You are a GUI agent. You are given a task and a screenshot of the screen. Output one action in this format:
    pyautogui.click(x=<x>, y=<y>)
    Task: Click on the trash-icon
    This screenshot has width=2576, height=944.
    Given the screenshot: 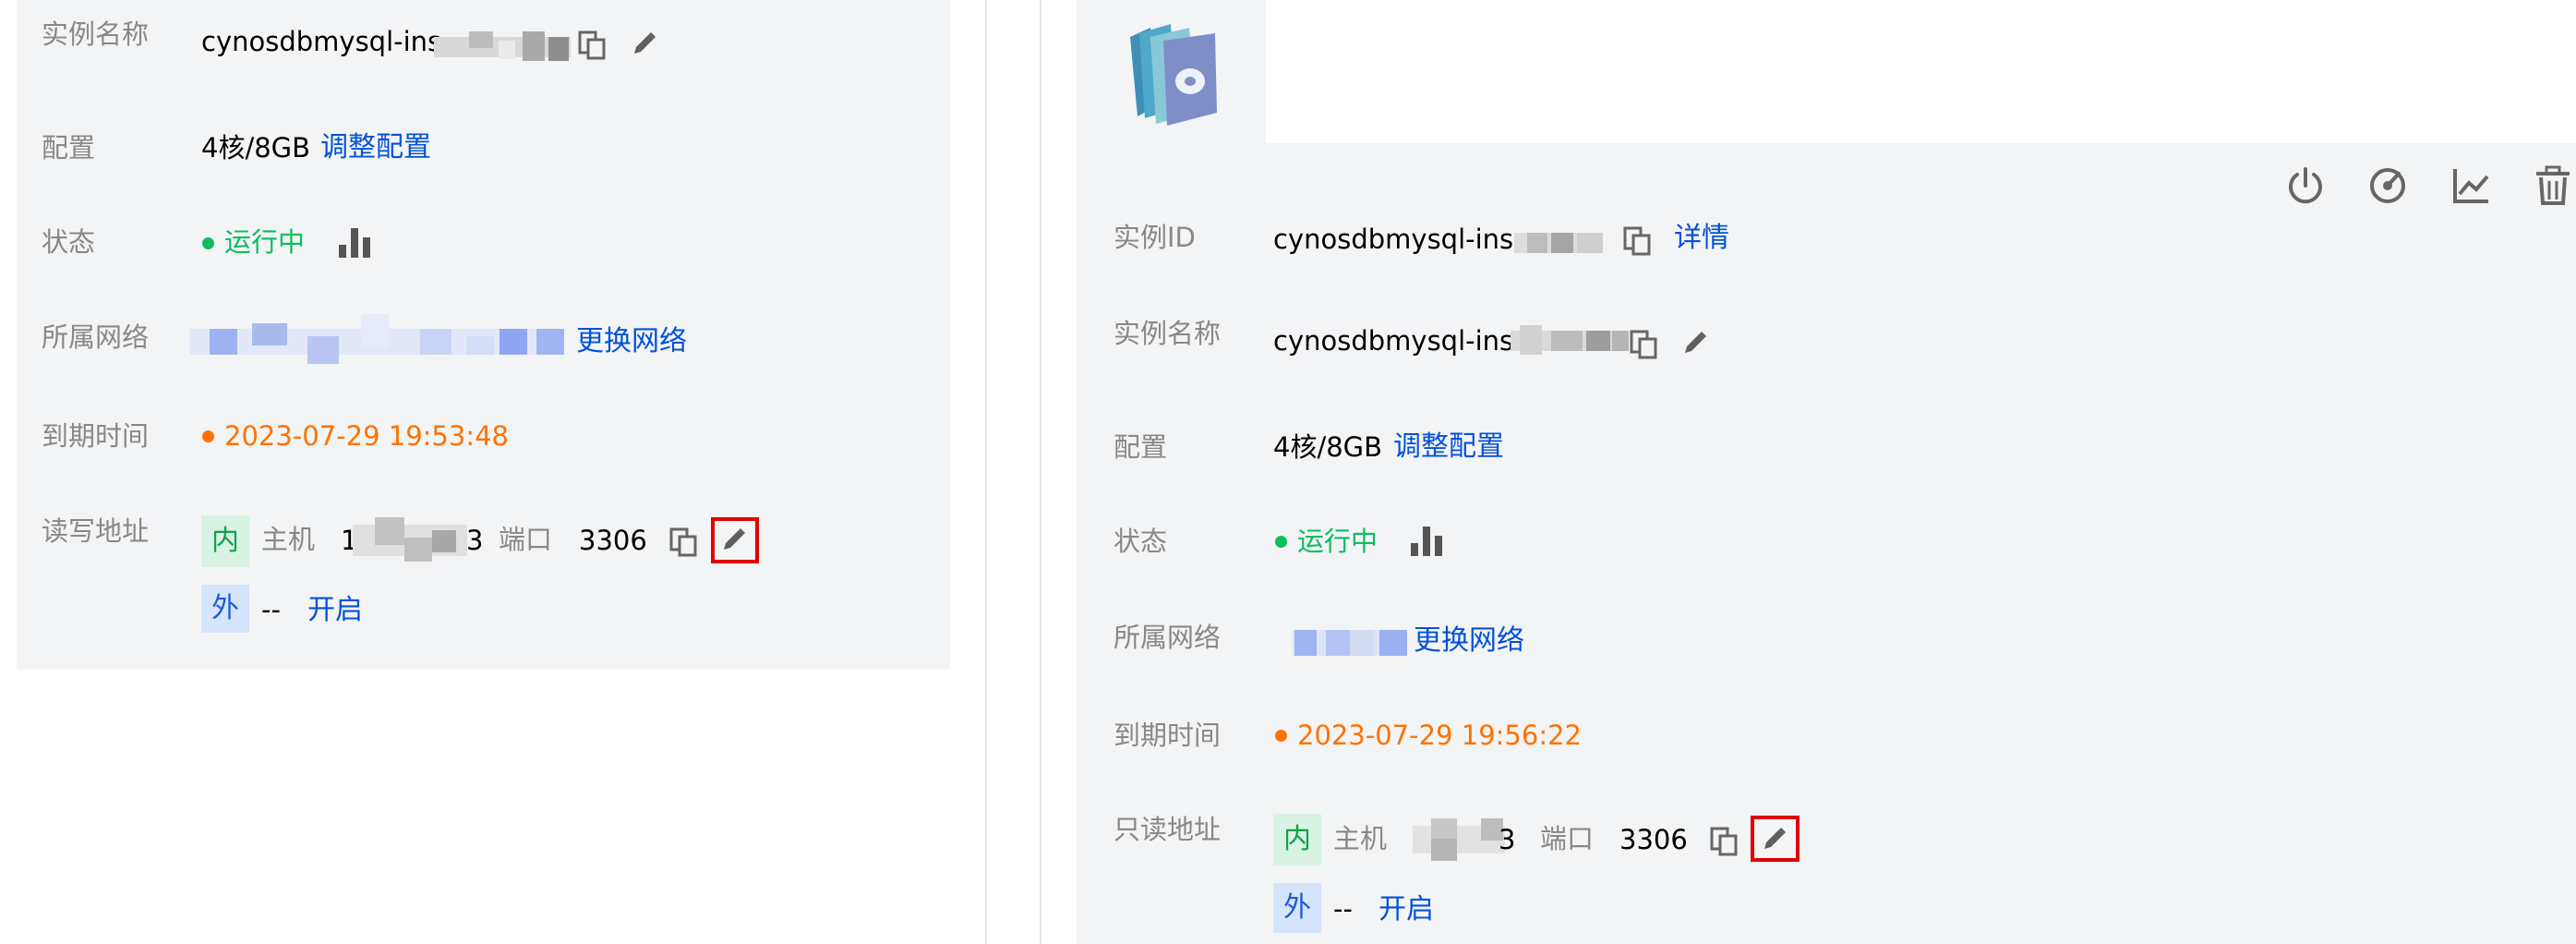 What is the action you would take?
    pyautogui.click(x=2553, y=185)
    